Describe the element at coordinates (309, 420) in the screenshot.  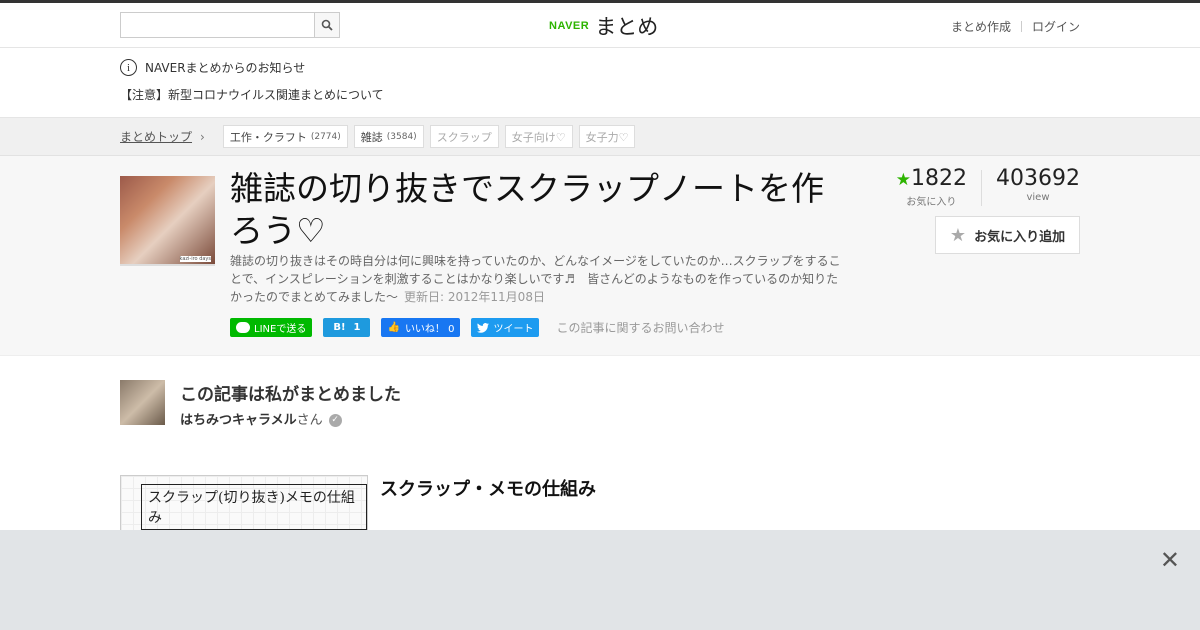
I see `author-suffix: さん` at that location.